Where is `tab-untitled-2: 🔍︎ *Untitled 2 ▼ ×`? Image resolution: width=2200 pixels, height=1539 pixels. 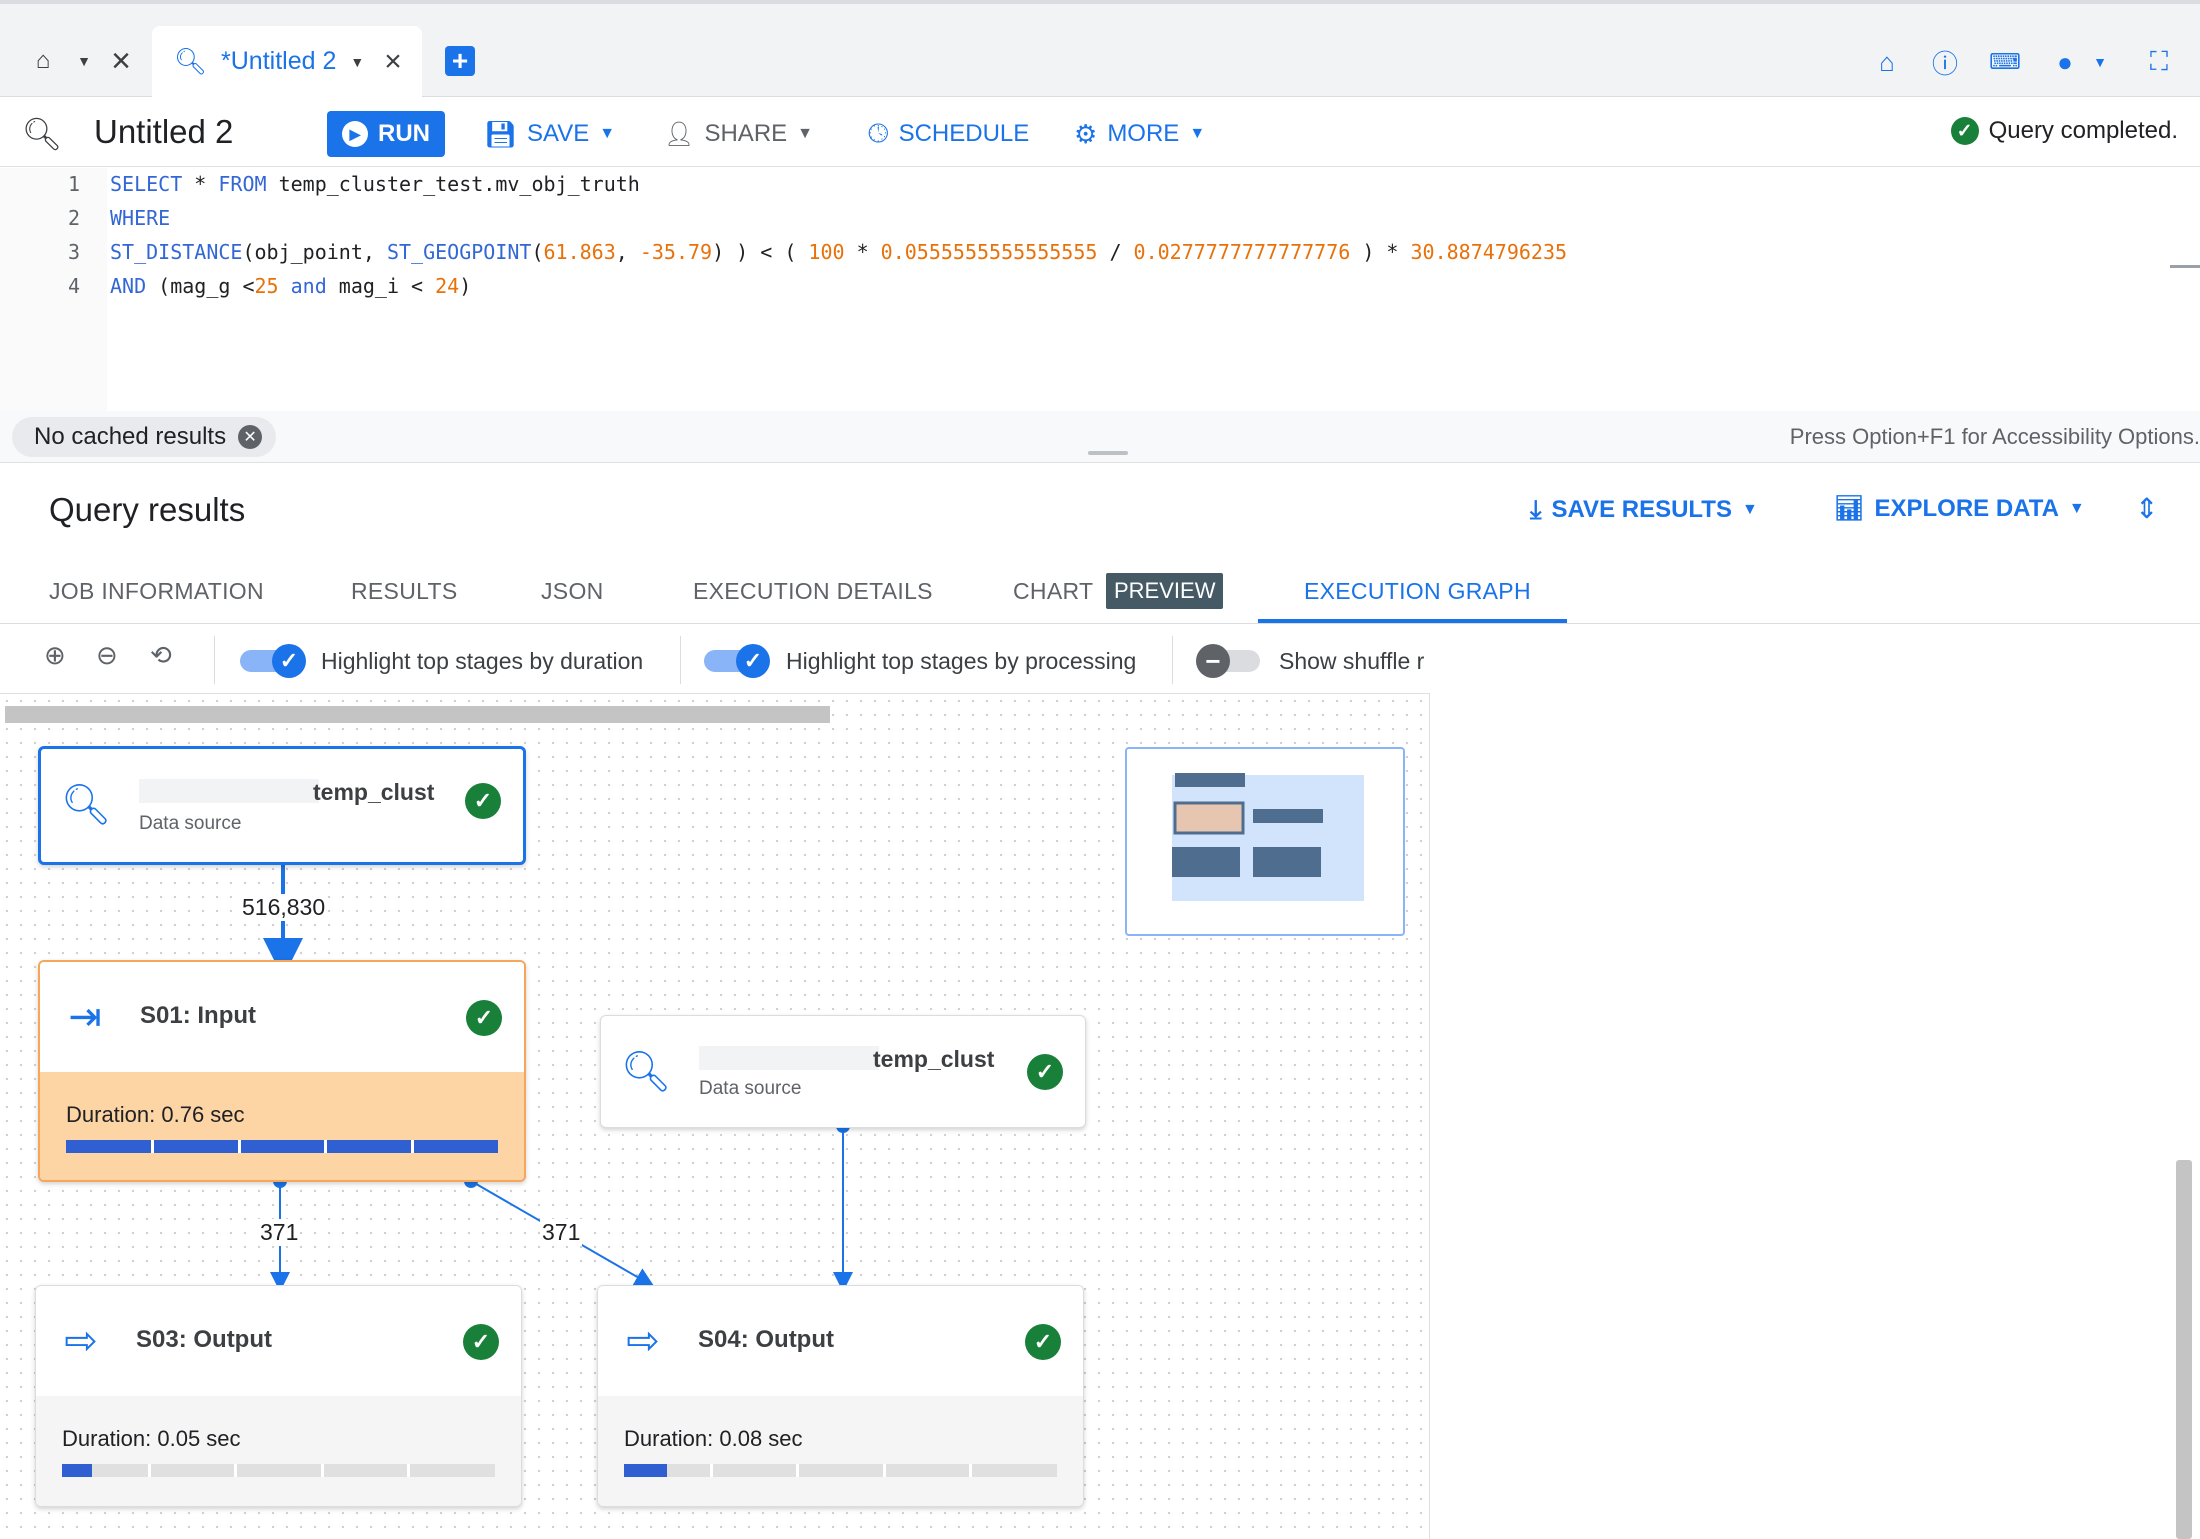 tab-untitled-2: 🔍︎ *Untitled 2 ▼ × is located at coordinates (287, 61).